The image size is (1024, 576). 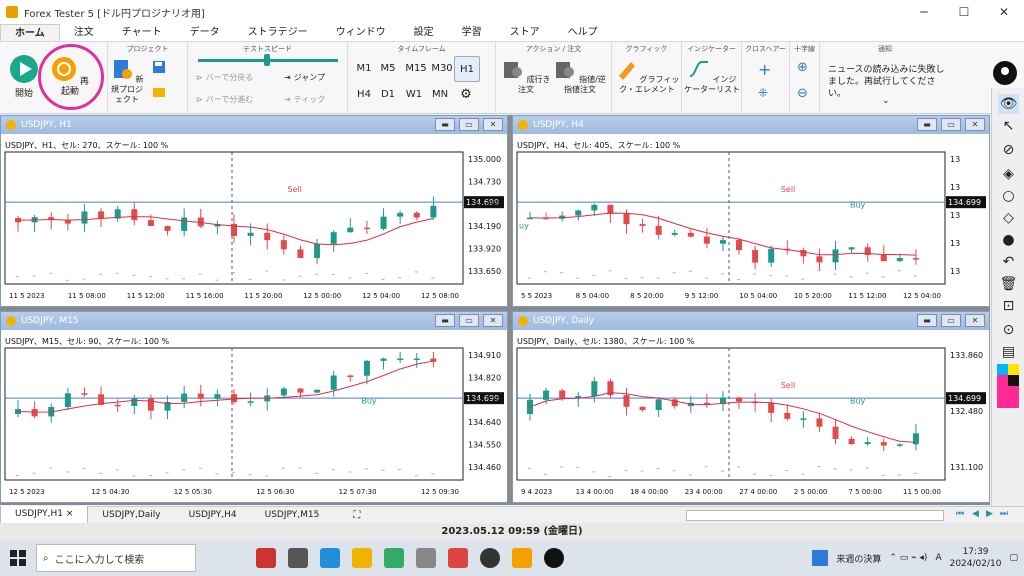 What do you see at coordinates (364, 69) in the screenshot?
I see `tf-m1-button: M1` at bounding box center [364, 69].